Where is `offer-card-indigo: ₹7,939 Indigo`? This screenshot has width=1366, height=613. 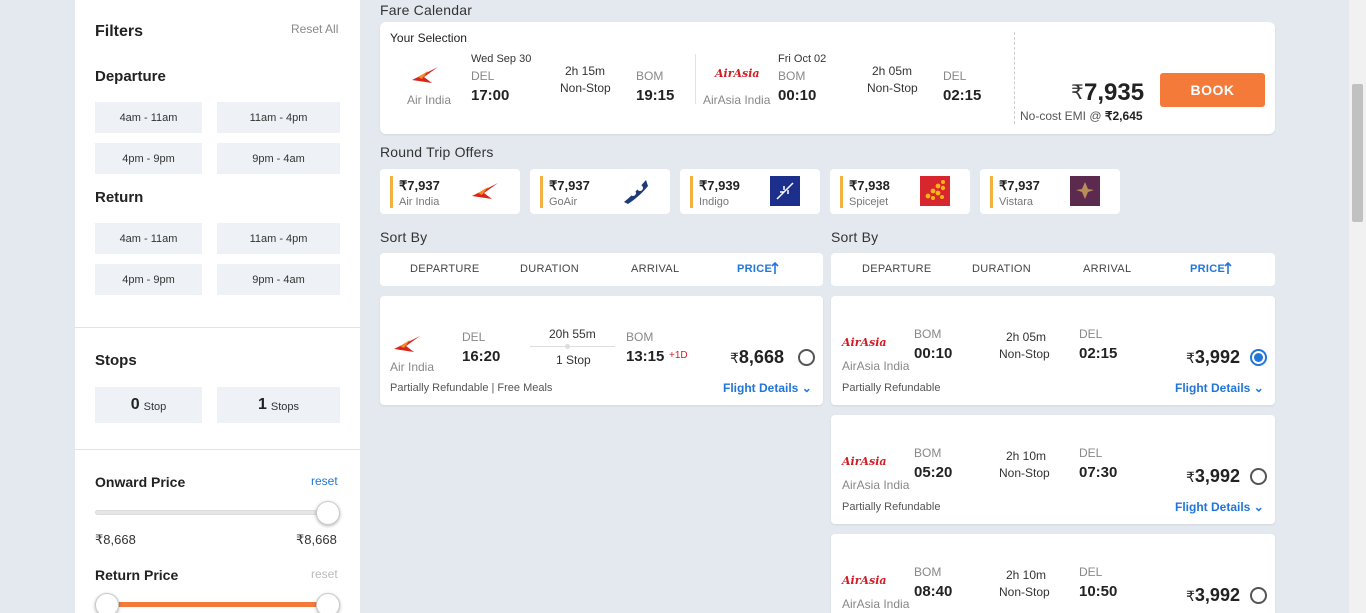
offer-card-indigo: ₹7,939 Indigo is located at coordinates (750, 191).